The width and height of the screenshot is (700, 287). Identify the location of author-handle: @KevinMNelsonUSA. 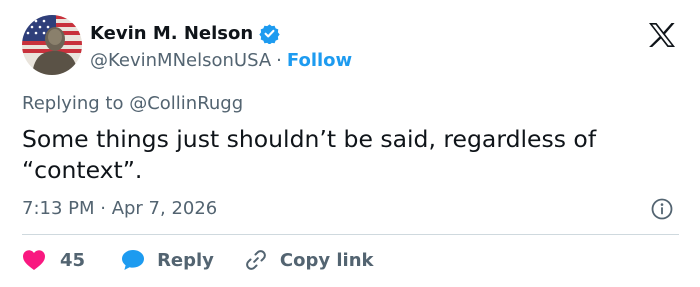
(180, 60).